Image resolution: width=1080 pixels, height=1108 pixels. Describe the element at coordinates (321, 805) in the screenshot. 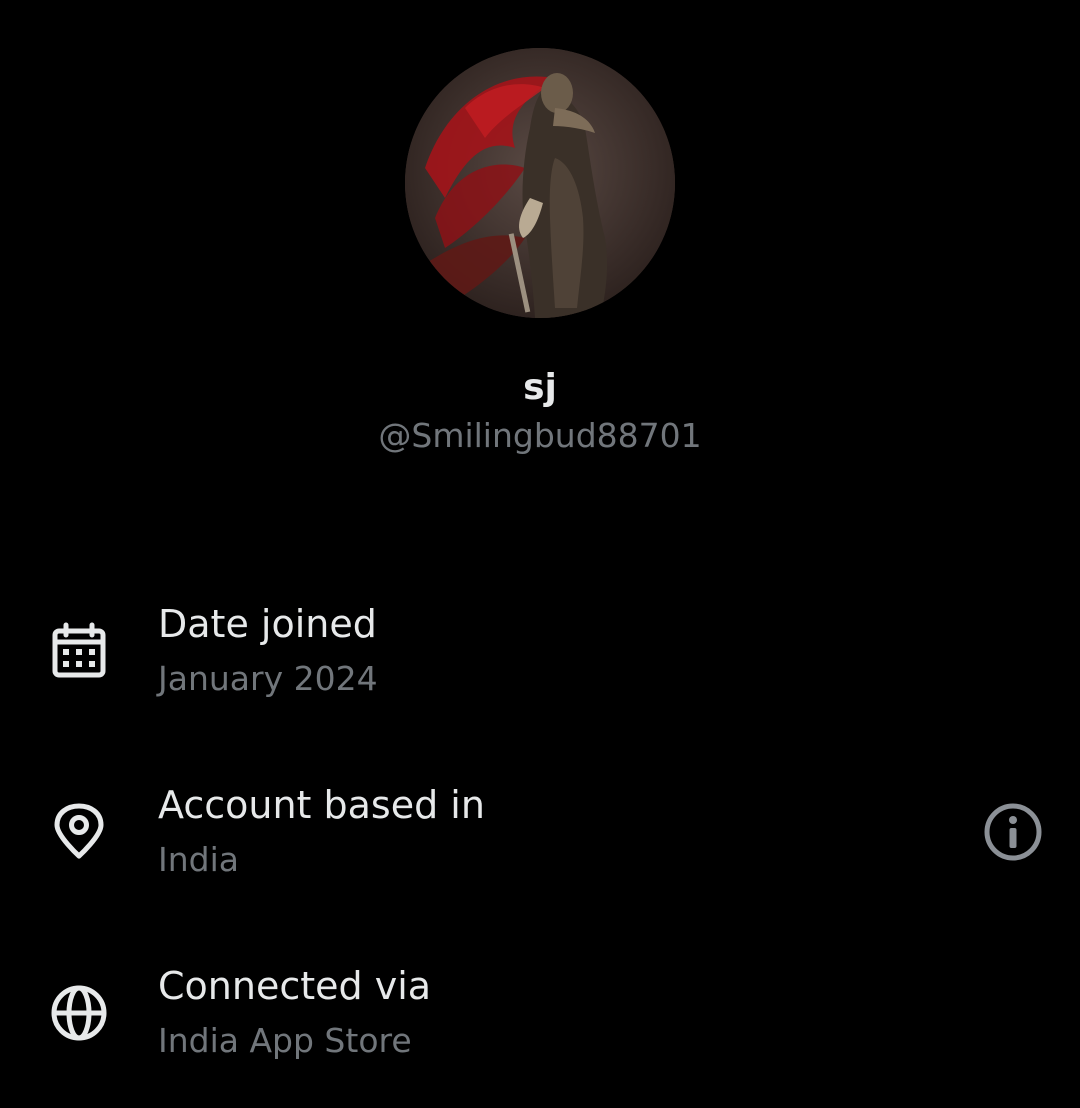

I see `detail-label: Account based in` at that location.